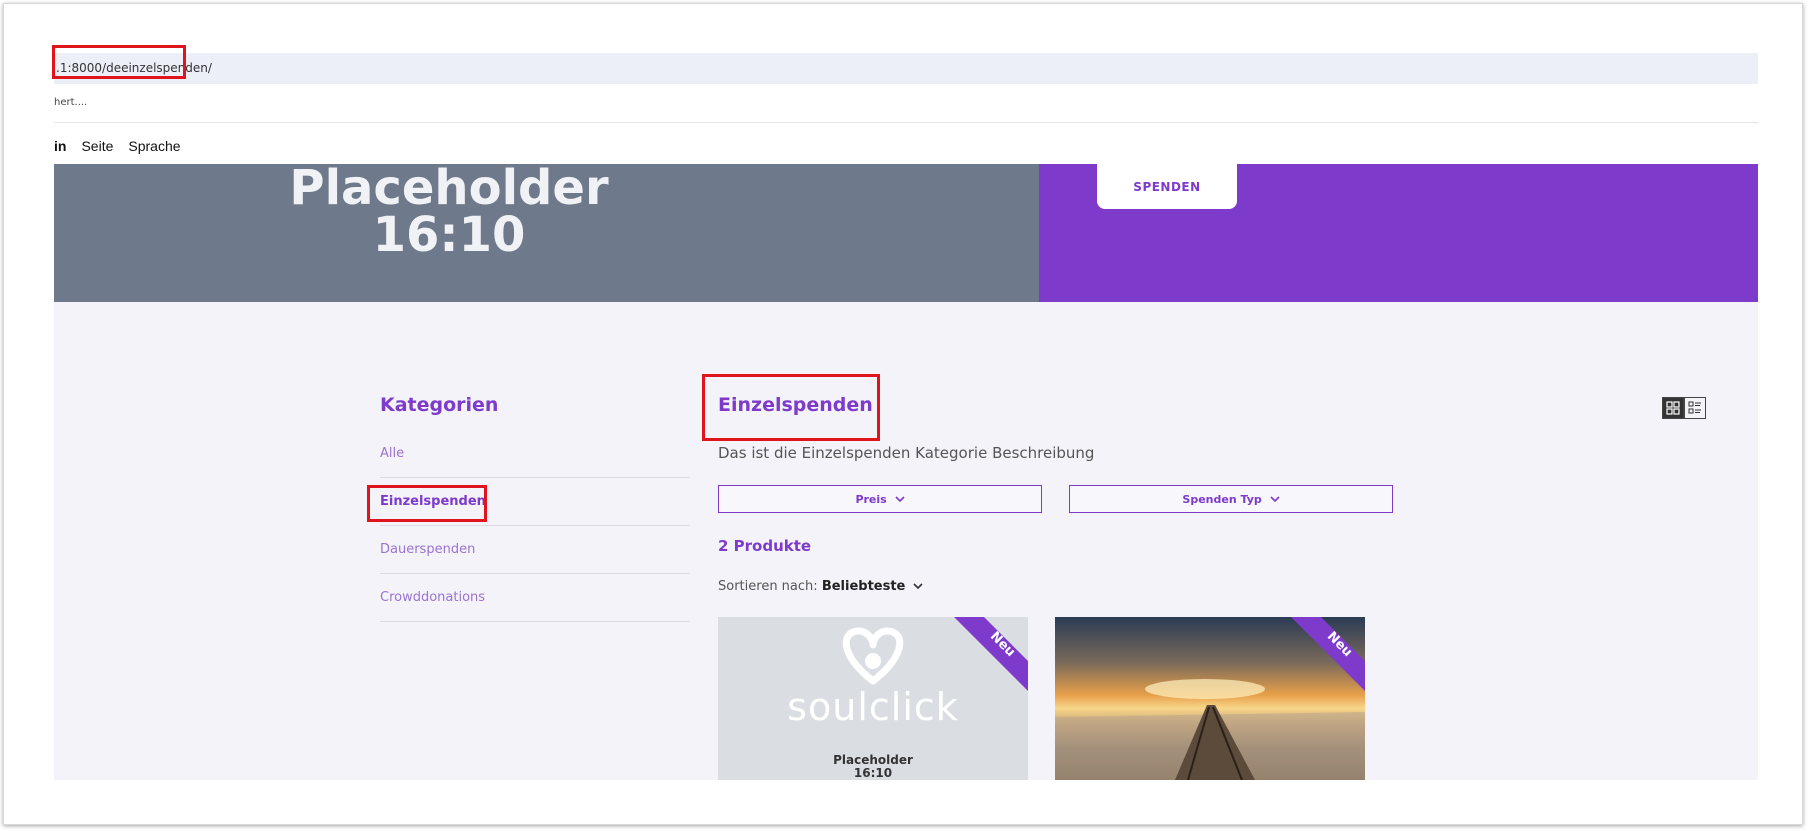 The image size is (1808, 831). What do you see at coordinates (1167, 186) in the screenshot?
I see `spenden-button: SPENDEN` at bounding box center [1167, 186].